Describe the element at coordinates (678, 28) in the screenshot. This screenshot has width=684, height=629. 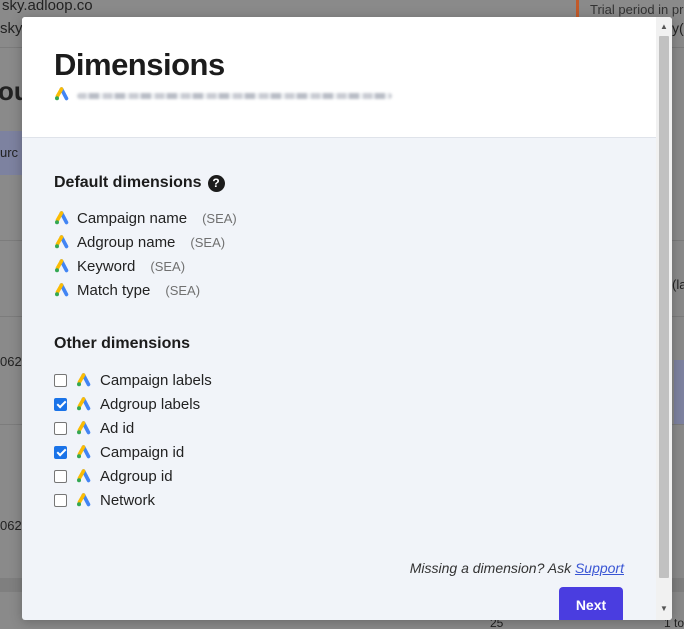
I see `bg-right-text: y(` at that location.